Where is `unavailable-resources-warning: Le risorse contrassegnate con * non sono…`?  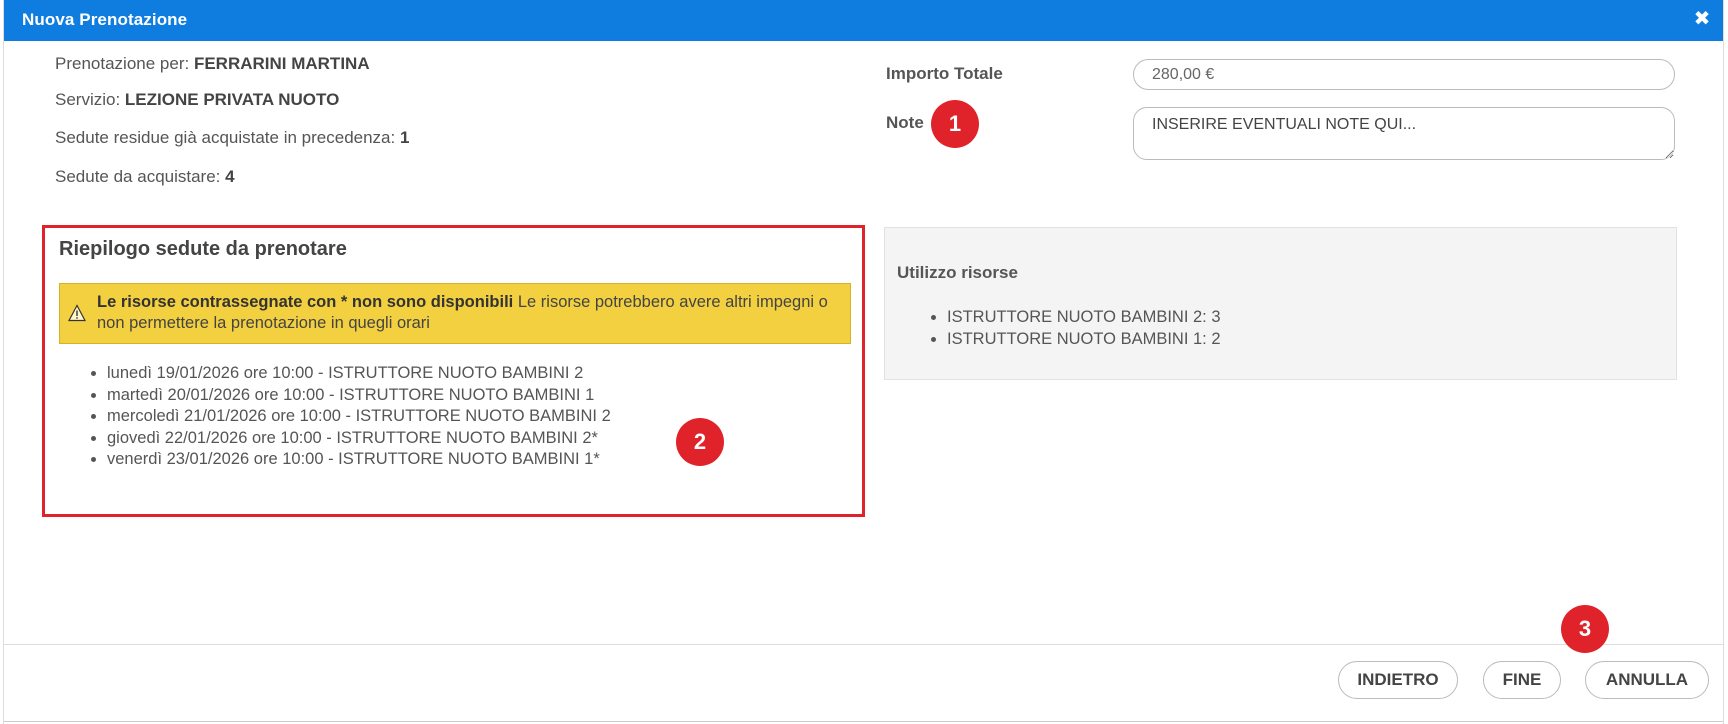
unavailable-resources-warning: Le risorse contrassegnate con * non sono… is located at coordinates (455, 313).